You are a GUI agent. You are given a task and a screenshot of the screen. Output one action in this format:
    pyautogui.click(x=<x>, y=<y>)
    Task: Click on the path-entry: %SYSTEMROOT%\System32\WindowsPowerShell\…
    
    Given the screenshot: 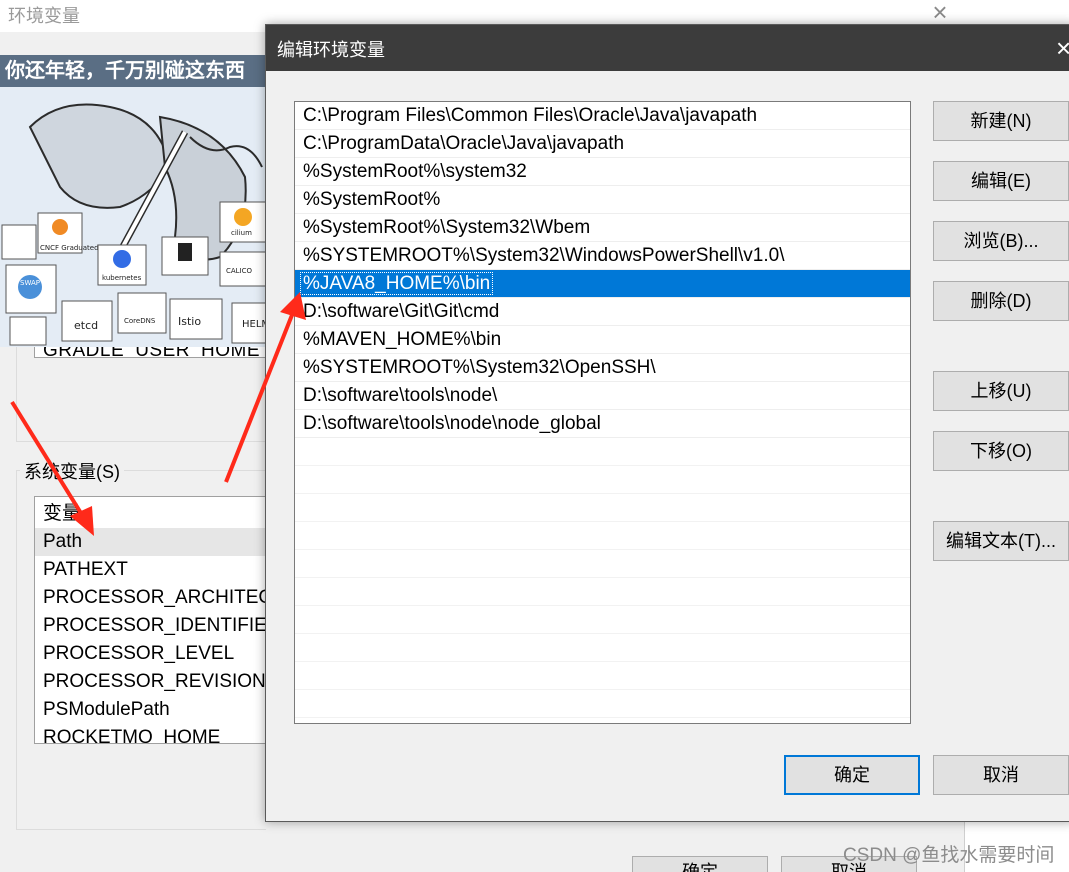 What is the action you would take?
    pyautogui.click(x=602, y=256)
    